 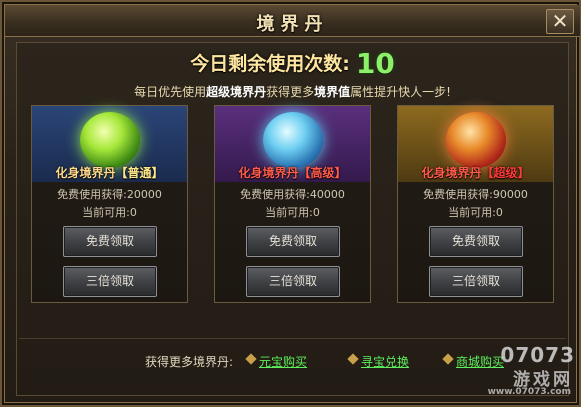 I want to click on link-ingot-purchase: 元宝购买, so click(x=283, y=361).